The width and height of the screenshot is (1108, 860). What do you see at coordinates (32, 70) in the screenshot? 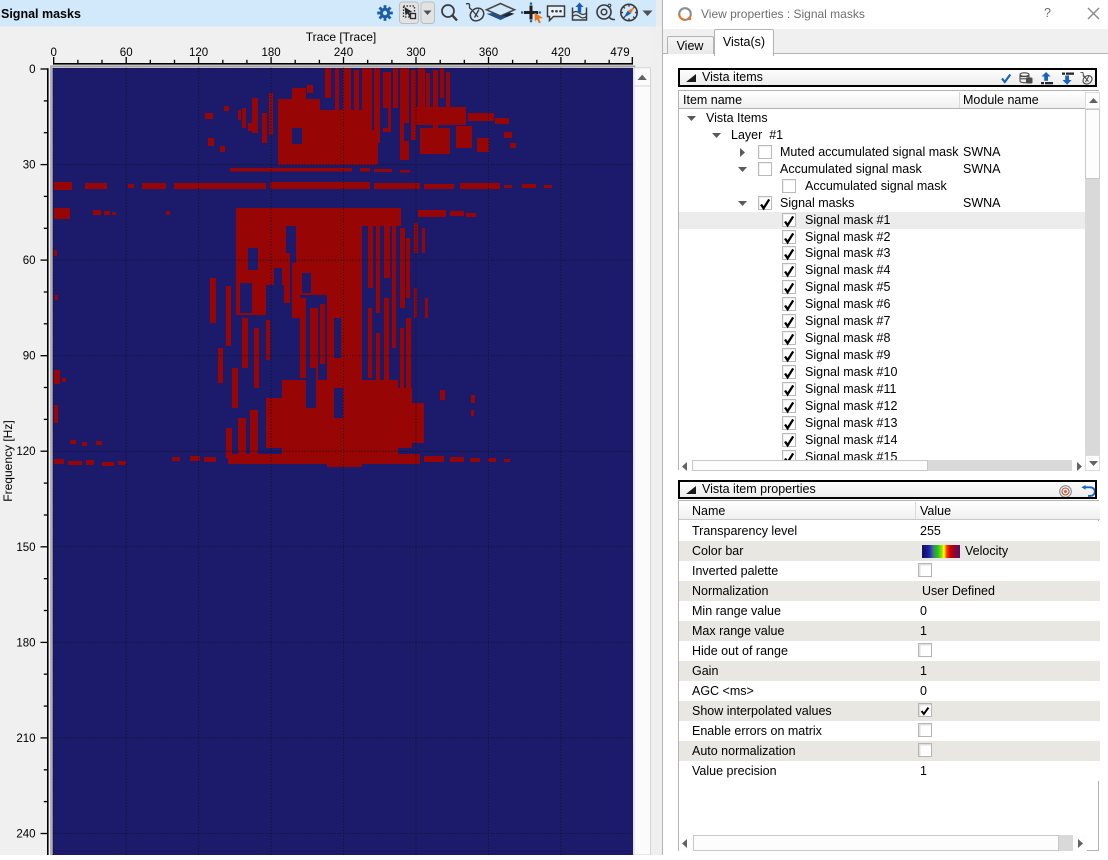
I see `svg-text: 0` at bounding box center [32, 70].